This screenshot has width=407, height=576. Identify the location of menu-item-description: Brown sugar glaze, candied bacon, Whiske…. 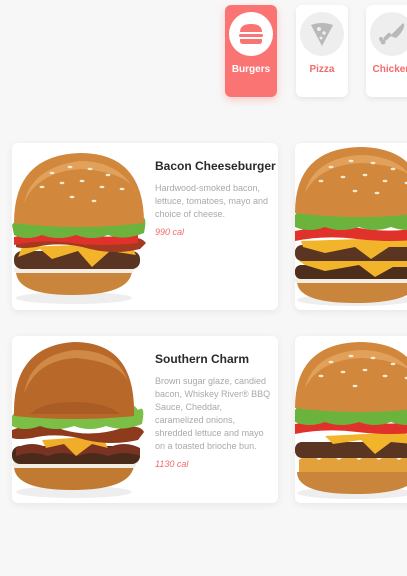
(213, 413).